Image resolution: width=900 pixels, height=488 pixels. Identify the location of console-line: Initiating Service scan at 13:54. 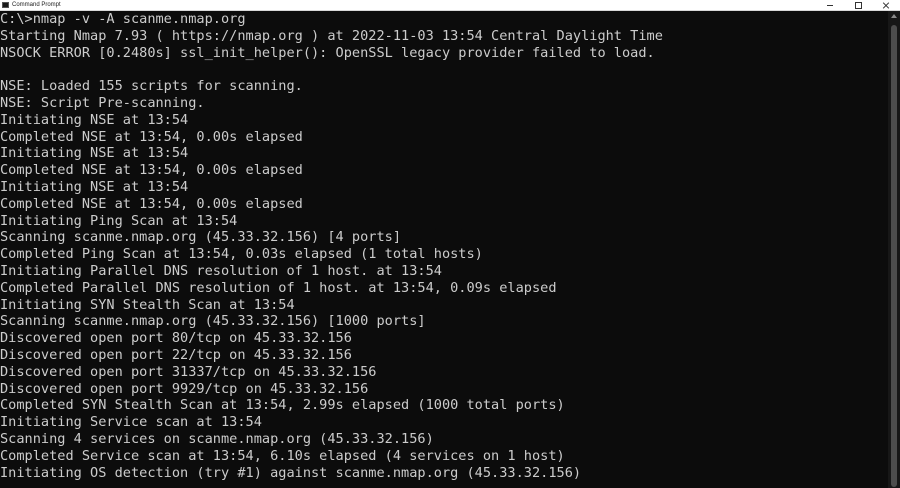
(131, 422).